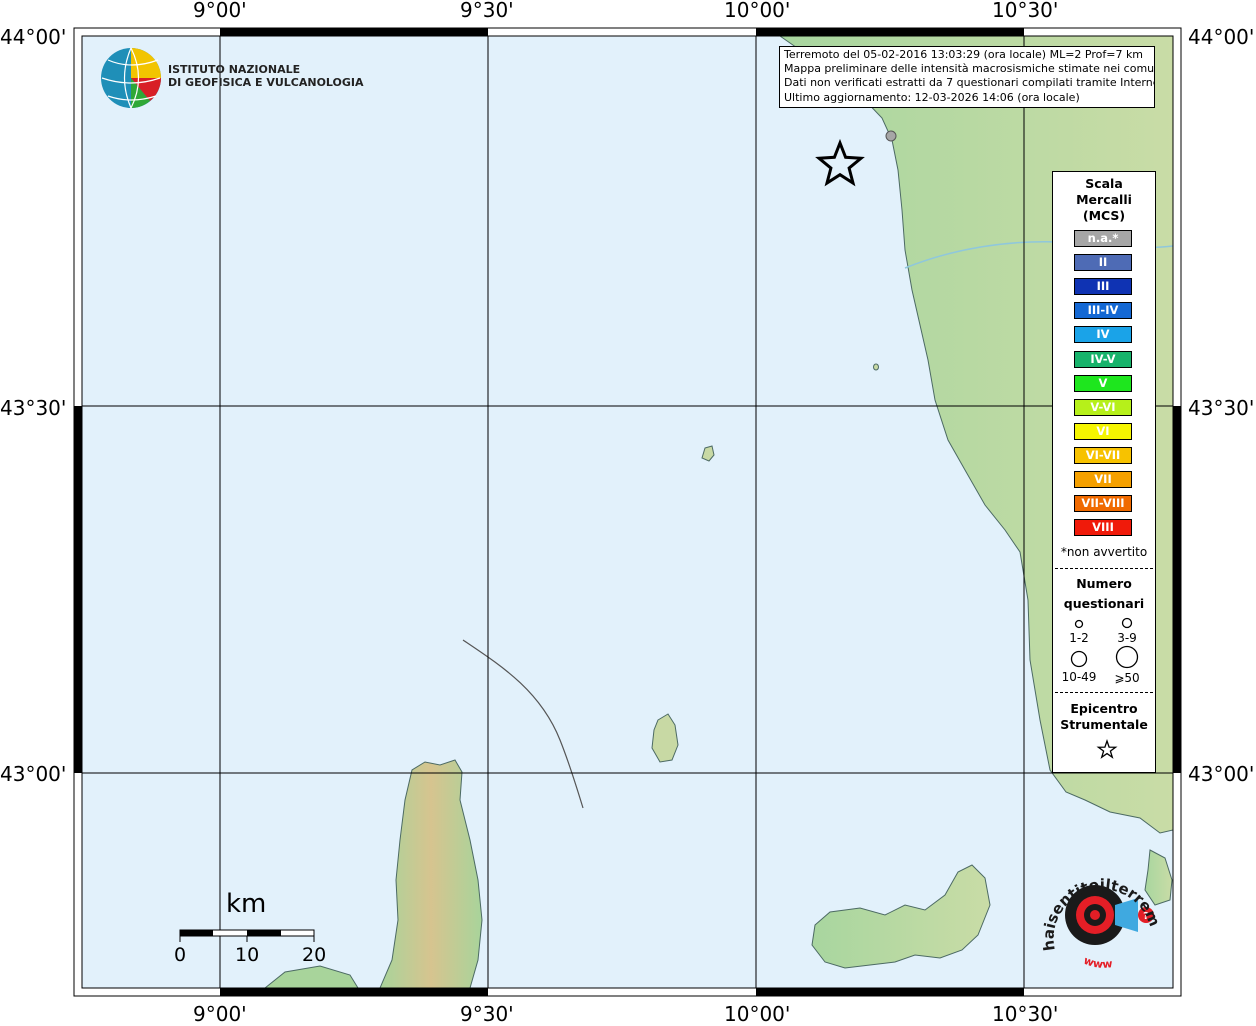  What do you see at coordinates (1103, 287) in the screenshot?
I see `legend-swatch-iii: III` at bounding box center [1103, 287].